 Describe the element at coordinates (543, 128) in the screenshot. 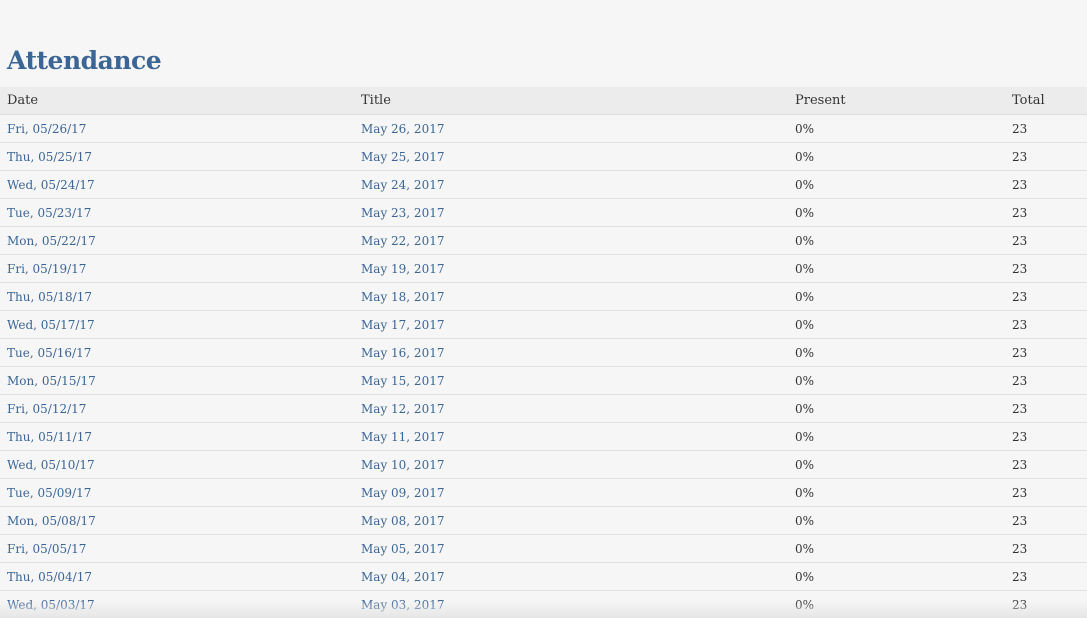

I see `table-row: Fri, 05/26/17 May 26, 2017 0% 23` at that location.